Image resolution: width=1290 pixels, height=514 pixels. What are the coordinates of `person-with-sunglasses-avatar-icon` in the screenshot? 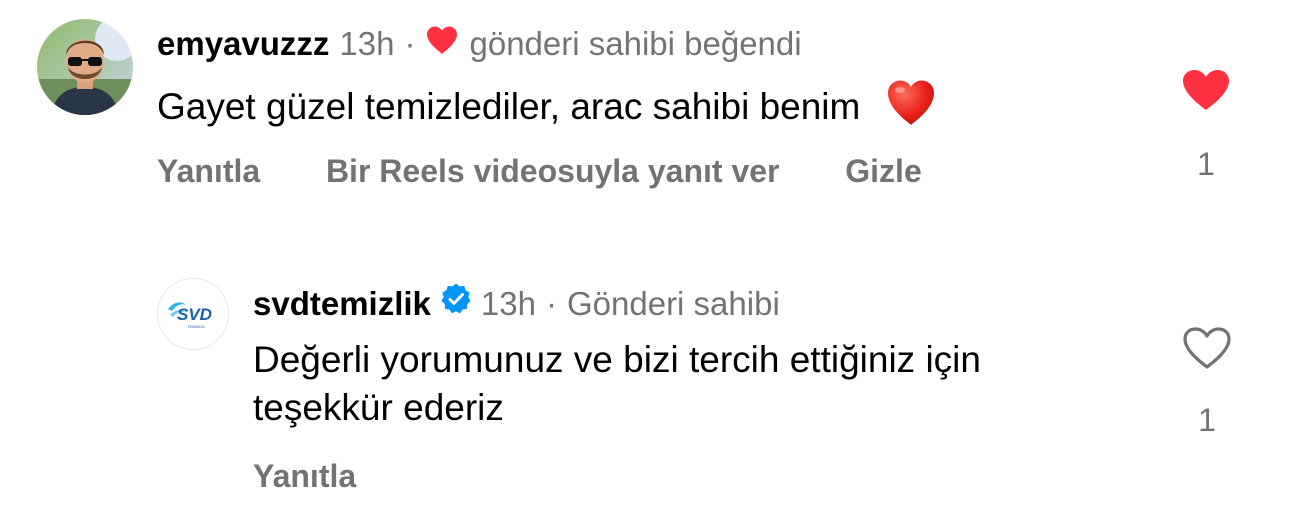 It's located at (85, 67).